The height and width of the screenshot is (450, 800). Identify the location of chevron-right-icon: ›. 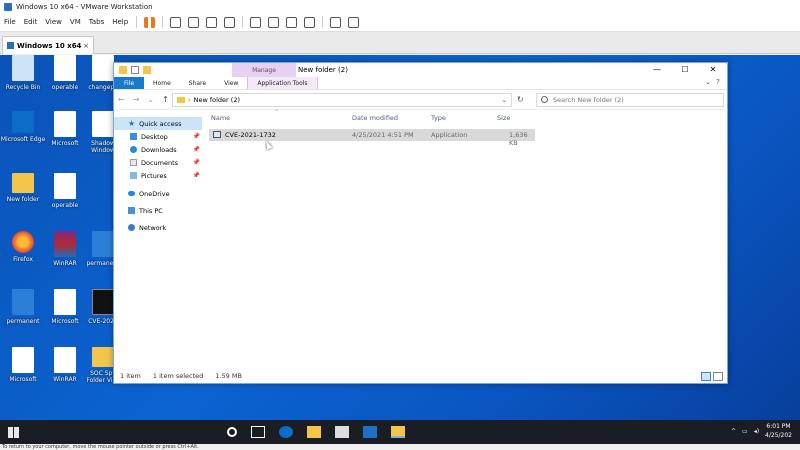
(189, 100).